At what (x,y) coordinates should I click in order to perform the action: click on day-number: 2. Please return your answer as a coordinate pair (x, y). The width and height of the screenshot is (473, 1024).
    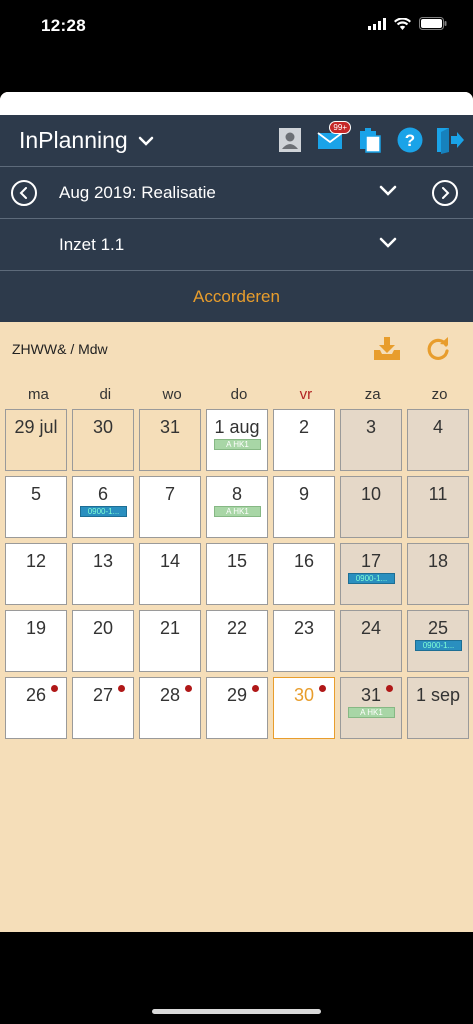
    Looking at the image, I should click on (303, 427).